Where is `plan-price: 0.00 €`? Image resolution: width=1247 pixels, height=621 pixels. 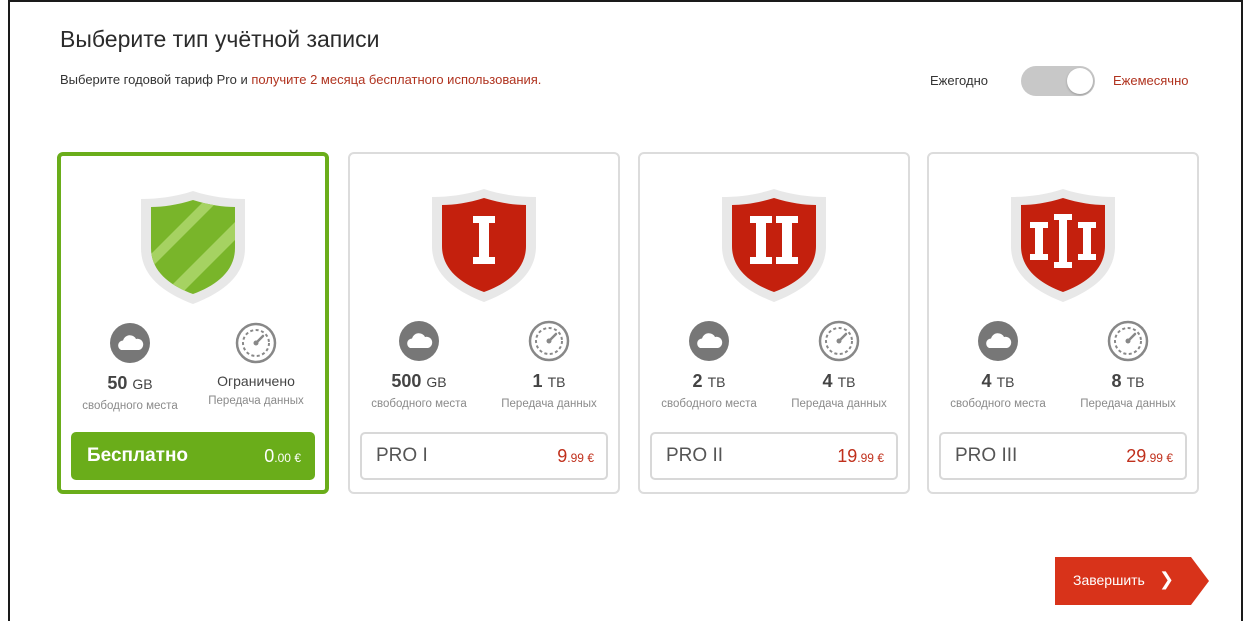
plan-price: 0.00 € is located at coordinates (282, 456).